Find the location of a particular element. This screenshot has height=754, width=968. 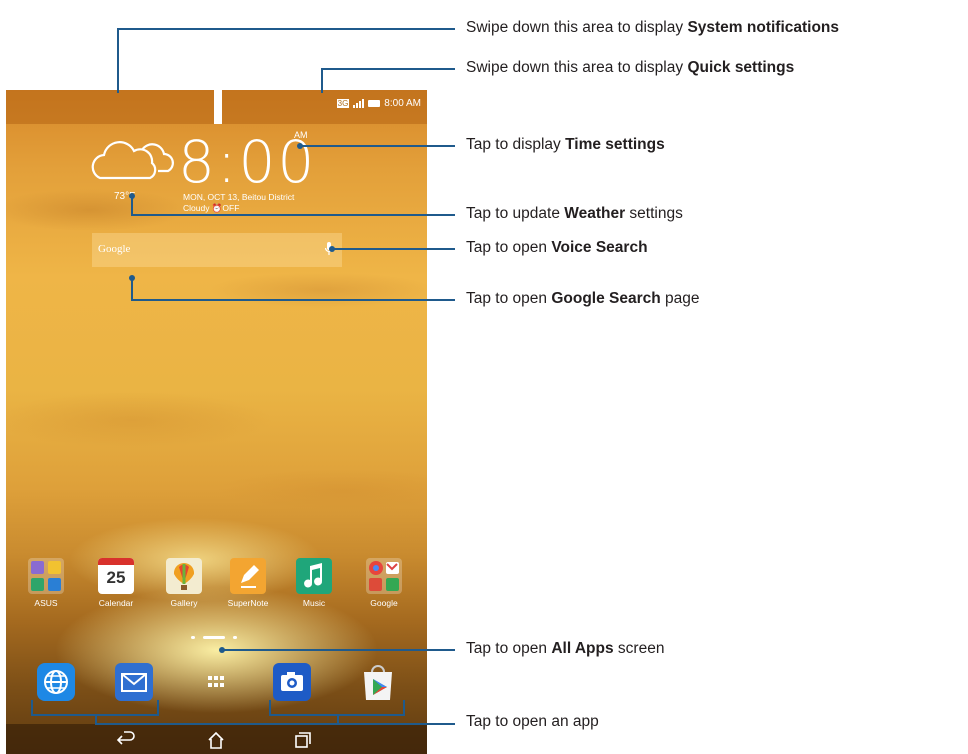

callout-all-apps: Tap to open All Apps screen is located at coordinates (565, 648).